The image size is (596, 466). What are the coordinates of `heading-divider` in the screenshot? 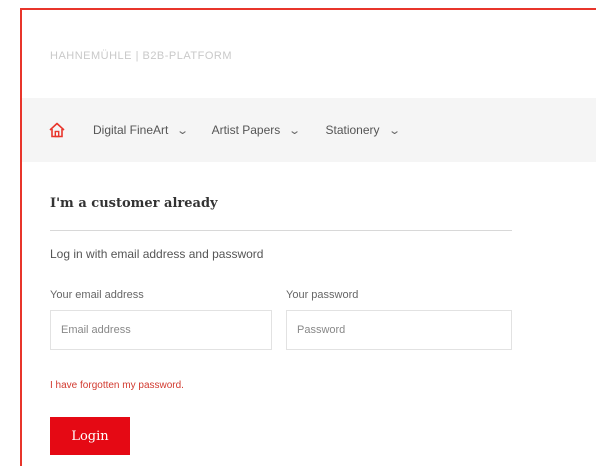 It's located at (281, 230).